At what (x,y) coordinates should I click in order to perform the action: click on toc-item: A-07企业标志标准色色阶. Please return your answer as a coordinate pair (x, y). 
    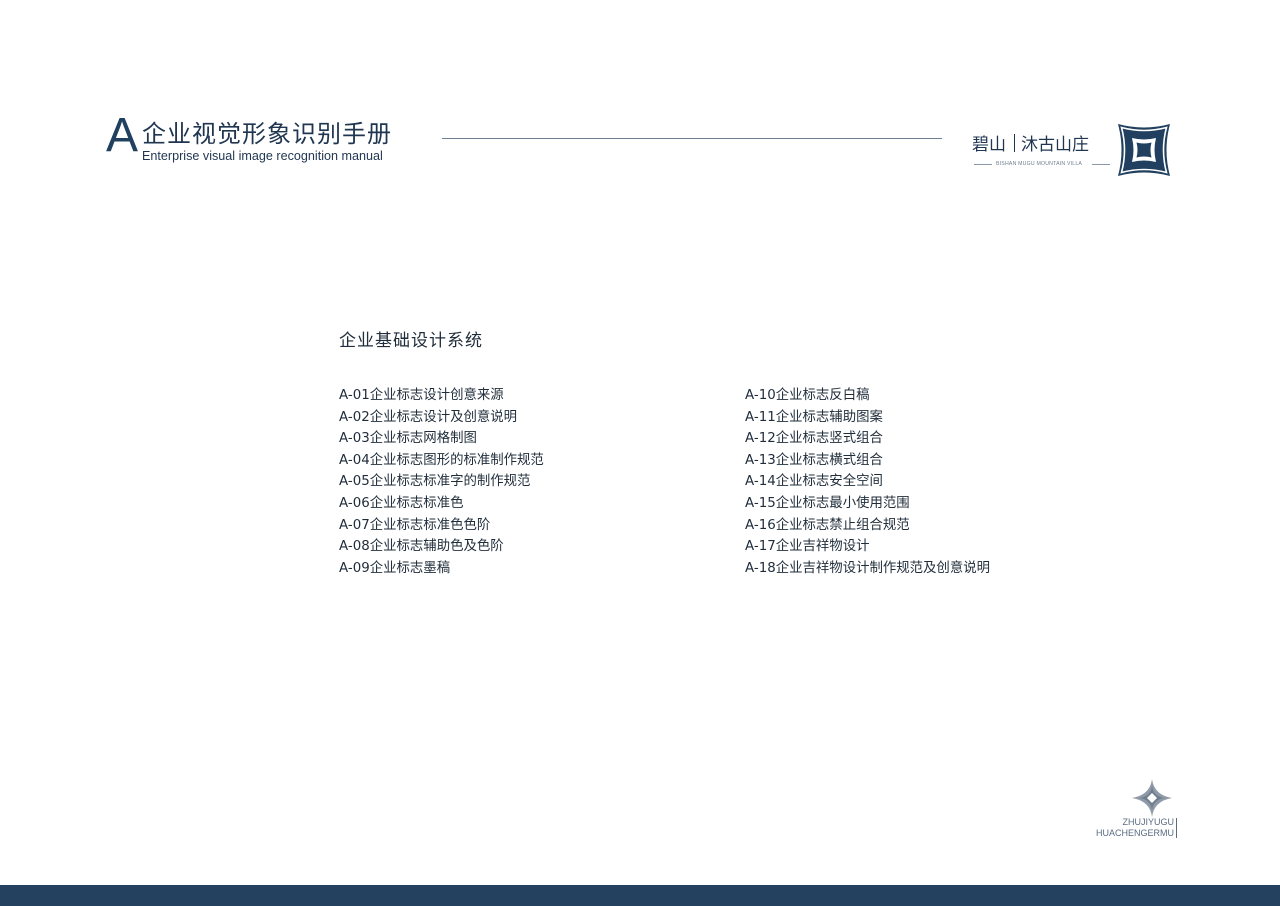
    Looking at the image, I should click on (415, 525).